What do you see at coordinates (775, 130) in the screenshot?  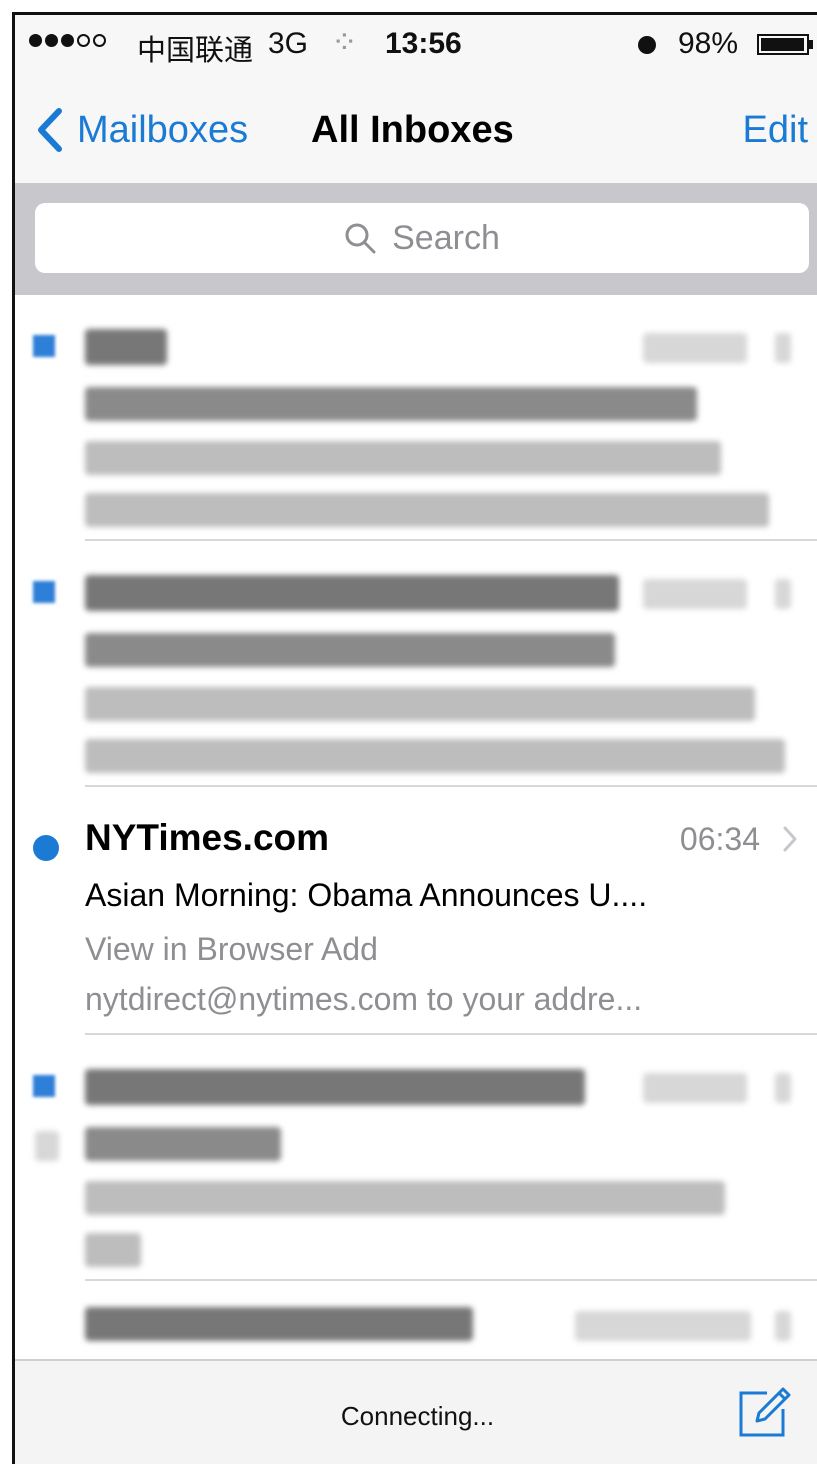 I see `edit-button: Edit` at bounding box center [775, 130].